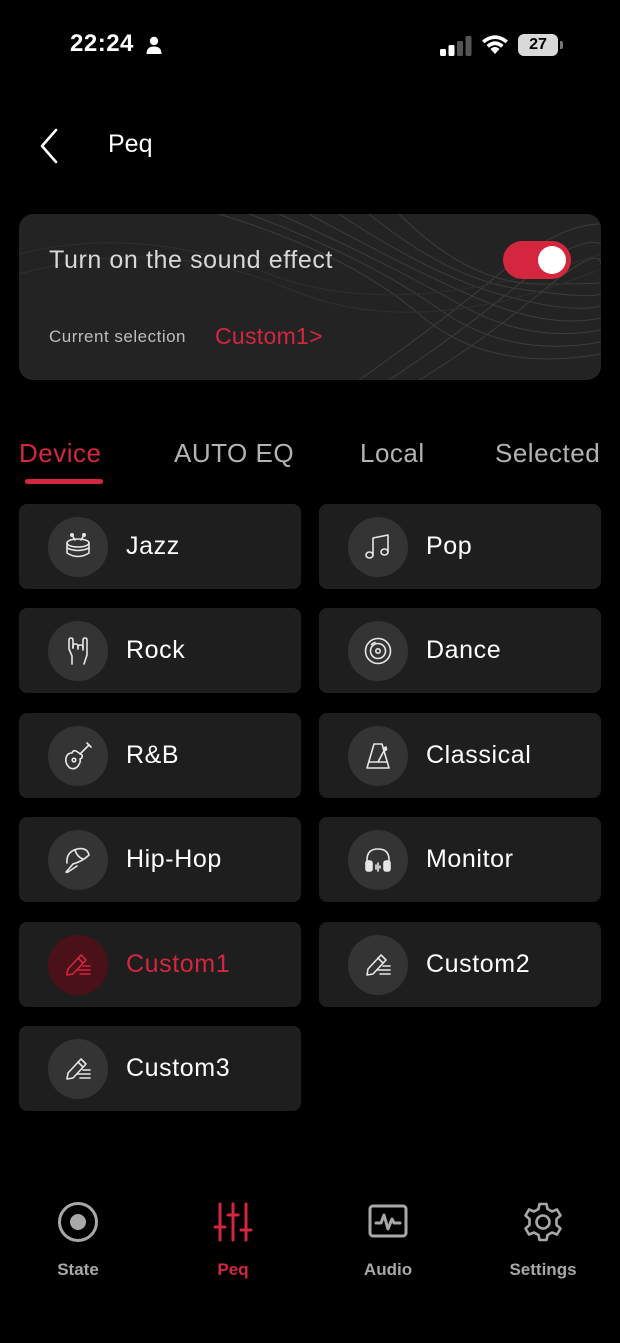 The height and width of the screenshot is (1343, 620). I want to click on preset-pop: Pop, so click(460, 546).